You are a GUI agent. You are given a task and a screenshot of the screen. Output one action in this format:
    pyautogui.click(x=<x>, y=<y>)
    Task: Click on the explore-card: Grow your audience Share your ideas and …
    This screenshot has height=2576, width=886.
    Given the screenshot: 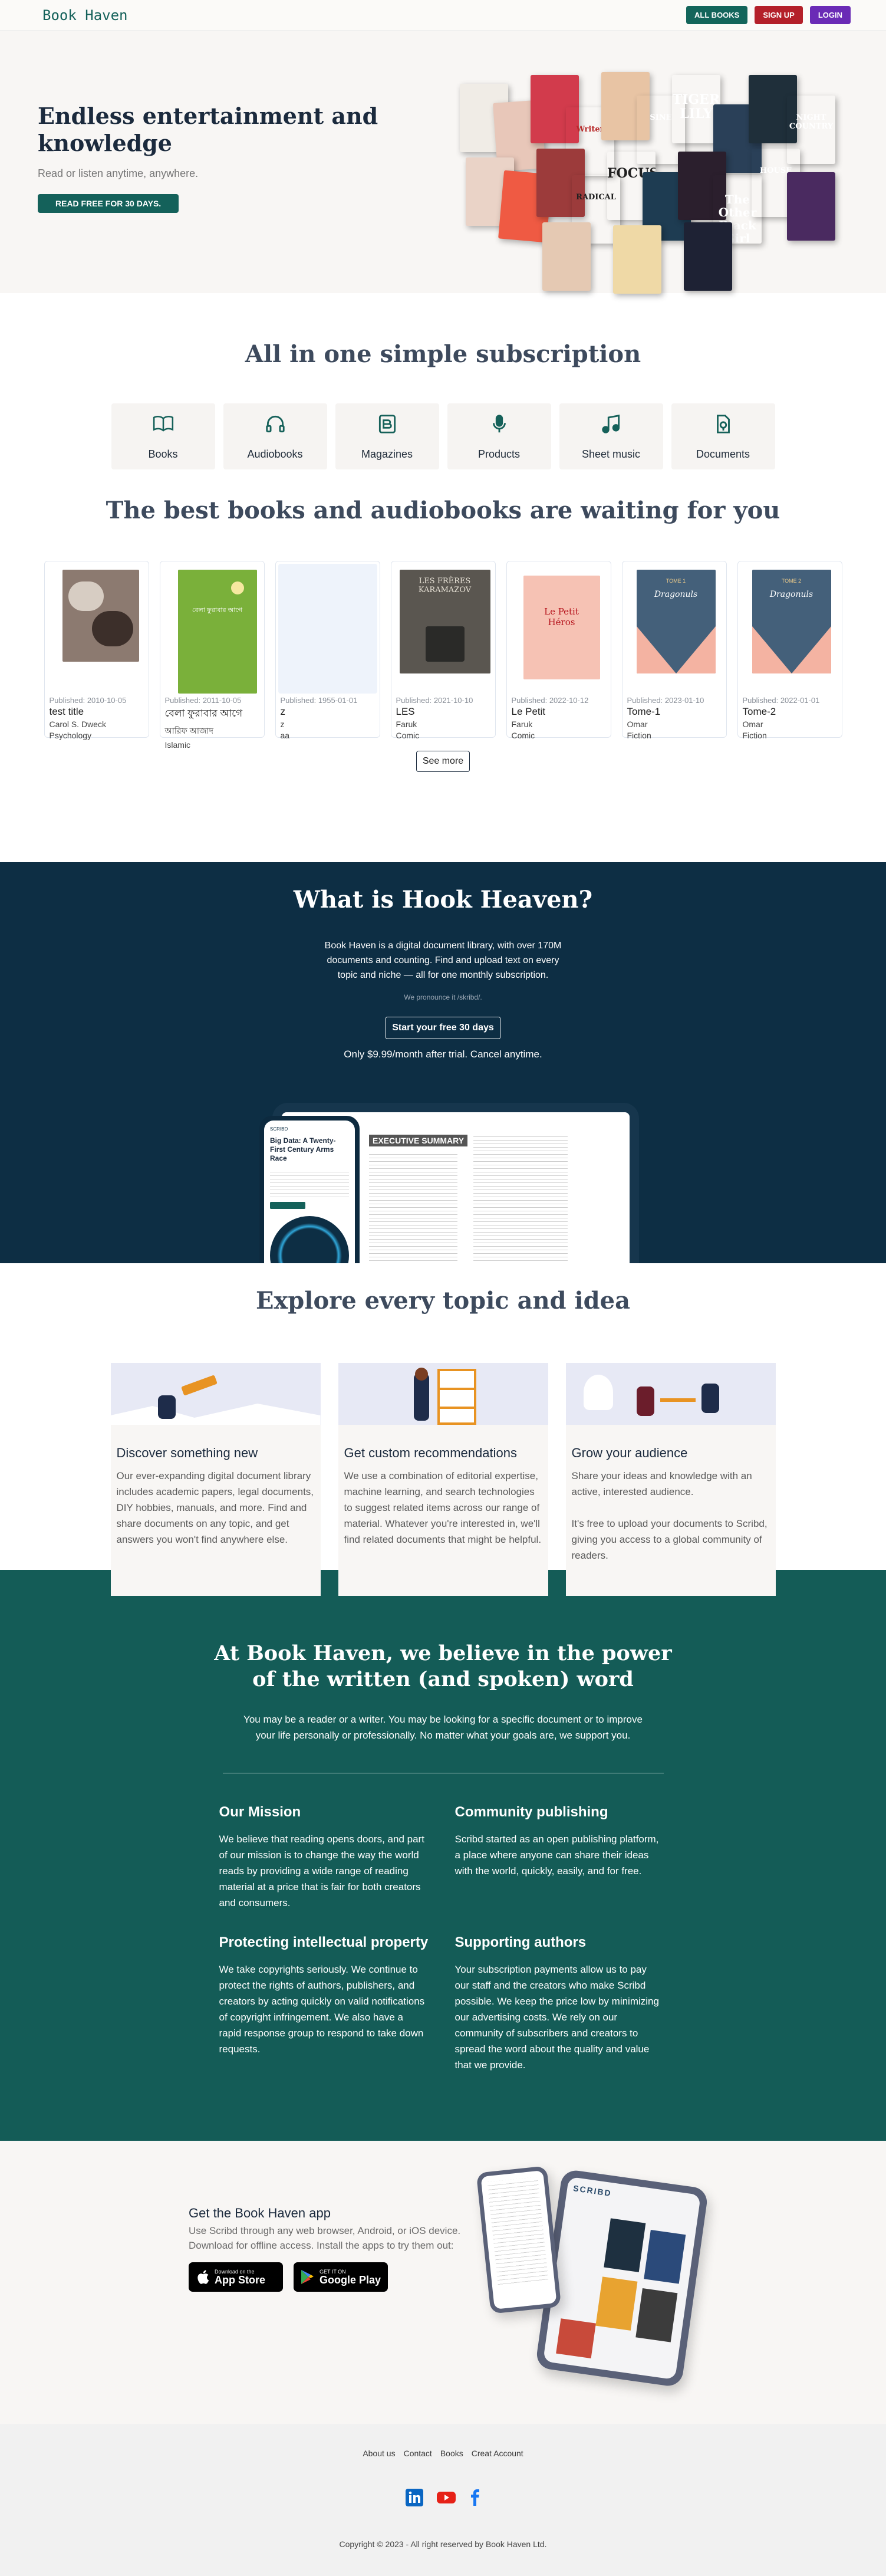 What is the action you would take?
    pyautogui.click(x=671, y=1480)
    